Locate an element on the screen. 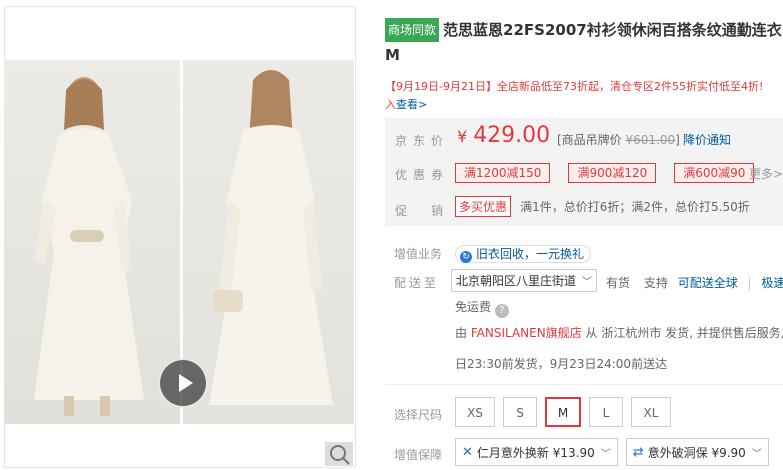 This screenshot has height=470, width=783. sales-text: 满1件，总价打6折；满2件，总价打5.50折 is located at coordinates (635, 207).